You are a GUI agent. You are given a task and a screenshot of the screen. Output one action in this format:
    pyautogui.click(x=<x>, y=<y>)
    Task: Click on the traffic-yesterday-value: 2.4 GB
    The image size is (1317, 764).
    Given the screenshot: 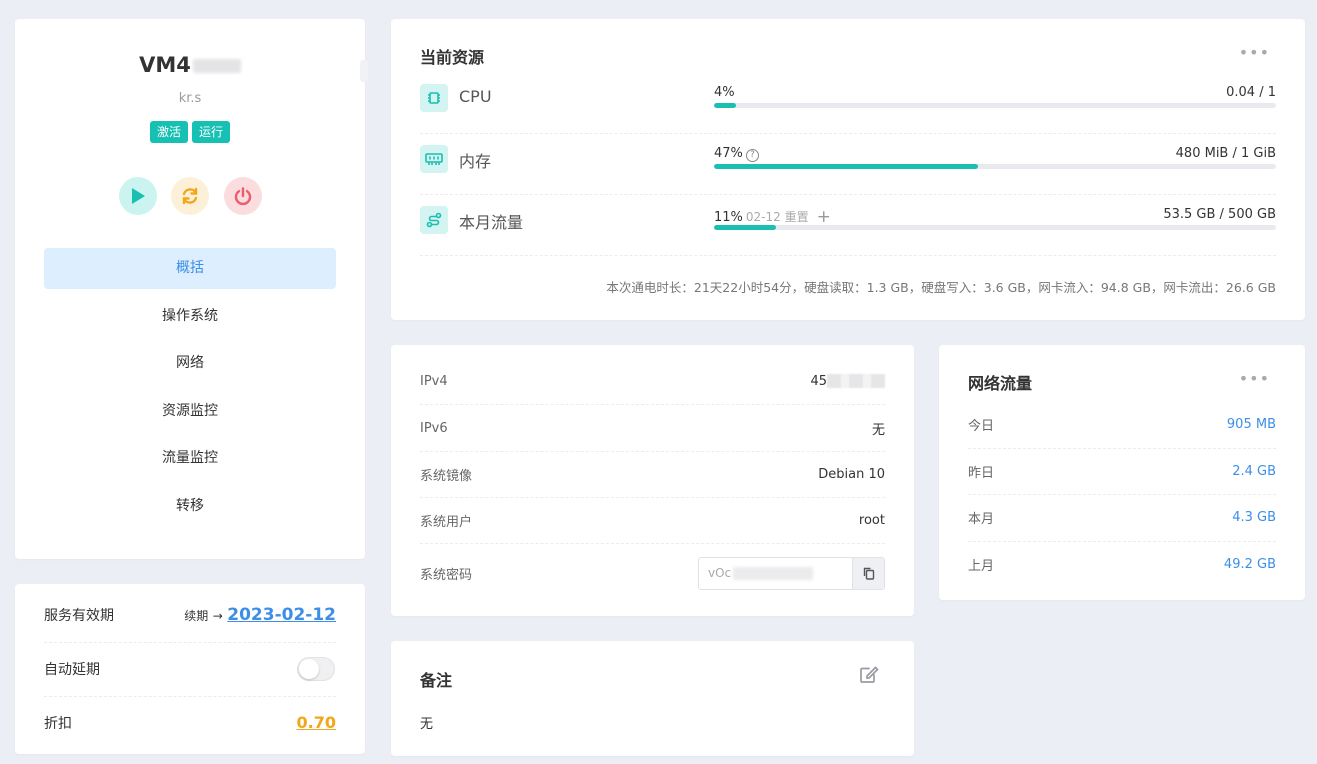 What is the action you would take?
    pyautogui.click(x=1254, y=471)
    